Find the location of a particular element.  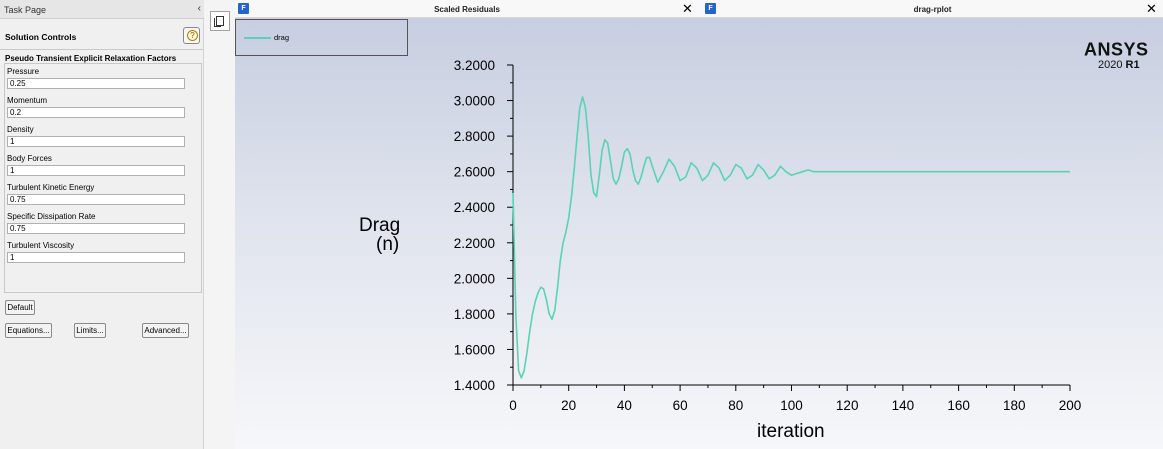

y-tick-label: 1.8000 is located at coordinates (474, 314).